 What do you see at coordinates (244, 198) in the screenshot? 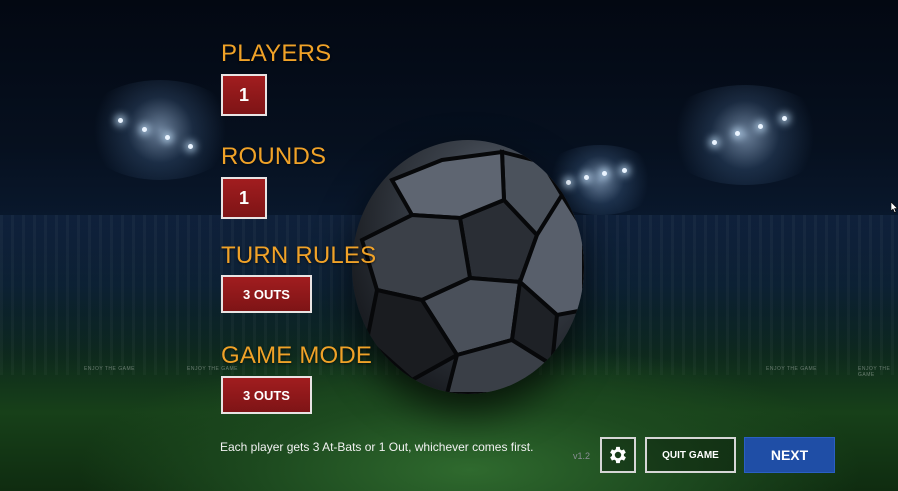
I see `rounds-value-button: 1` at bounding box center [244, 198].